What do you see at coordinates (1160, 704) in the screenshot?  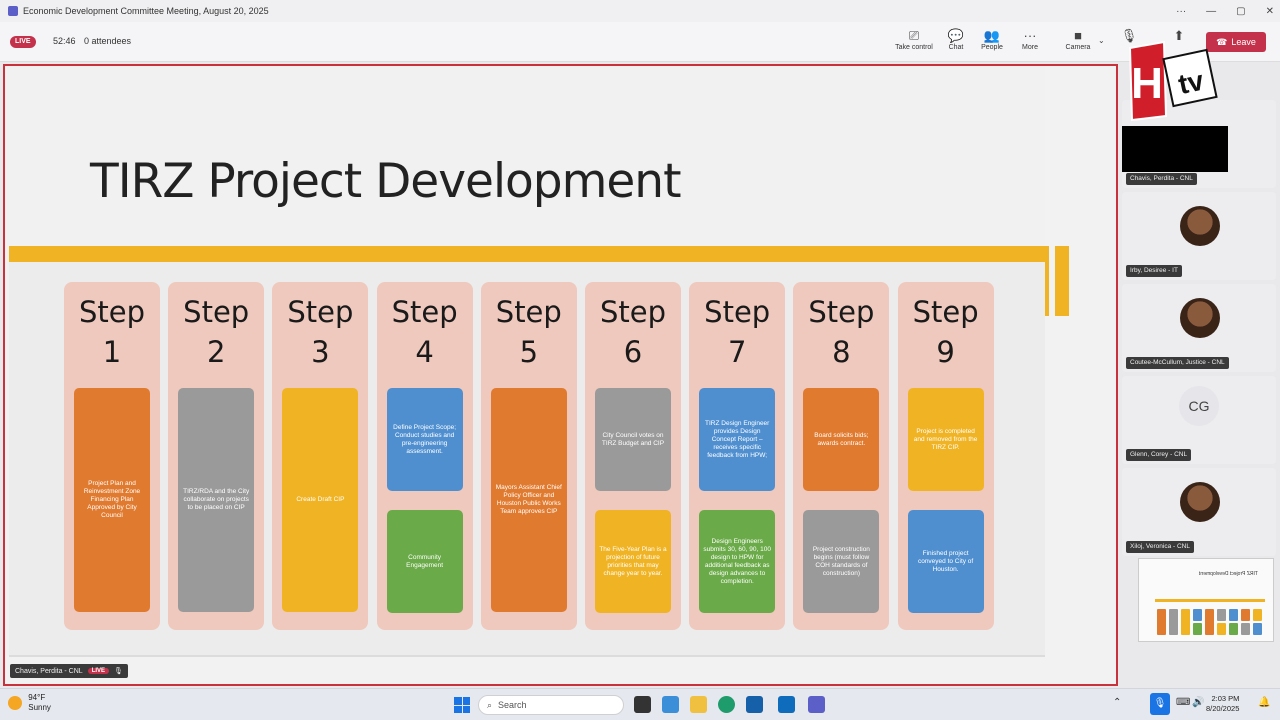 I see `tray-mic-icon: 🎙` at bounding box center [1160, 704].